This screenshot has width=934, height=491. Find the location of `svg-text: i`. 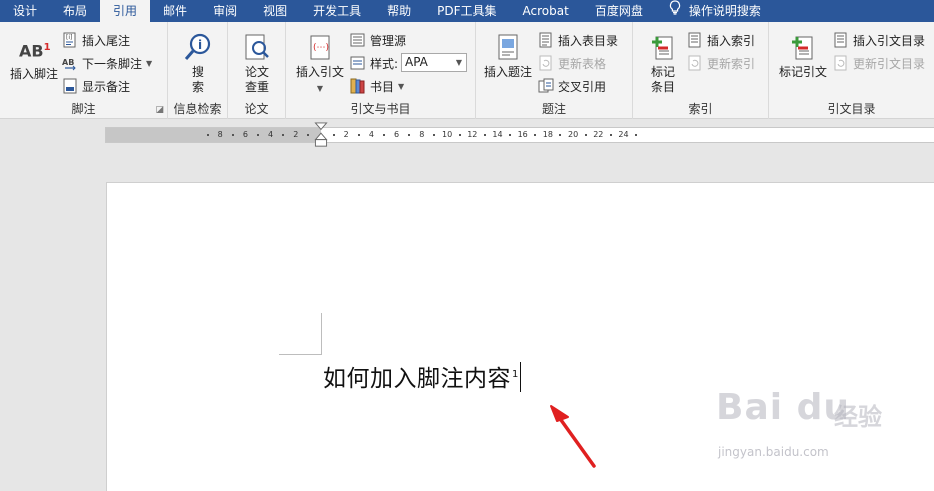

svg-text: i is located at coordinates (200, 45).